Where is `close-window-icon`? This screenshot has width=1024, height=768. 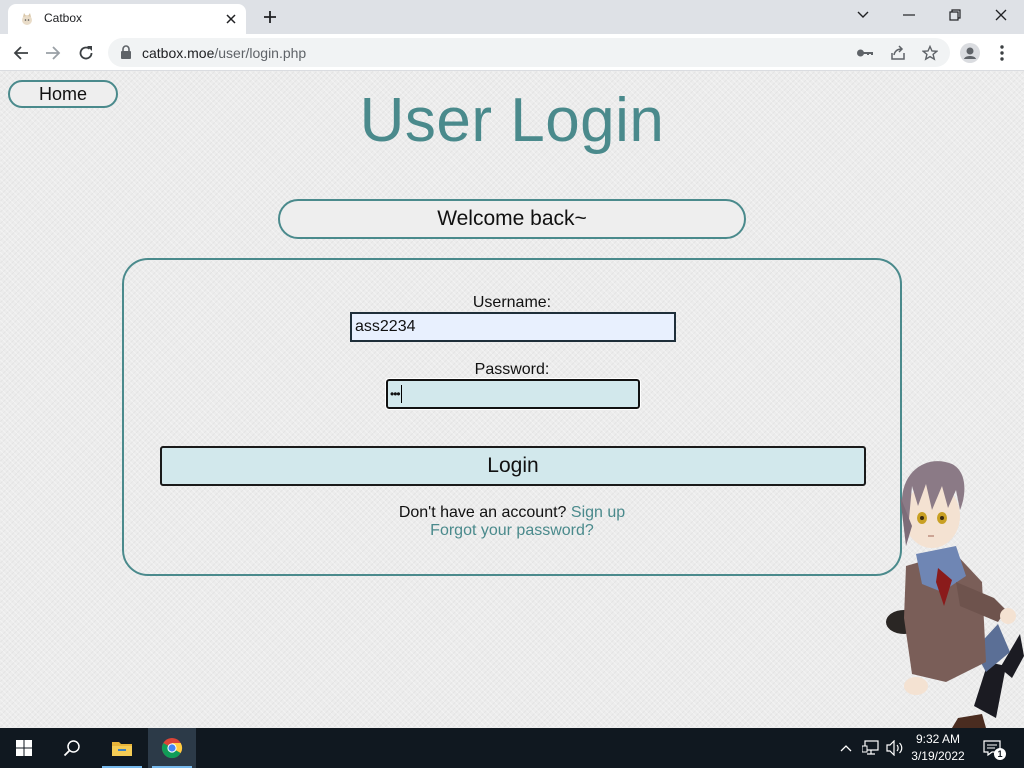
close-window-icon is located at coordinates (1001, 15).